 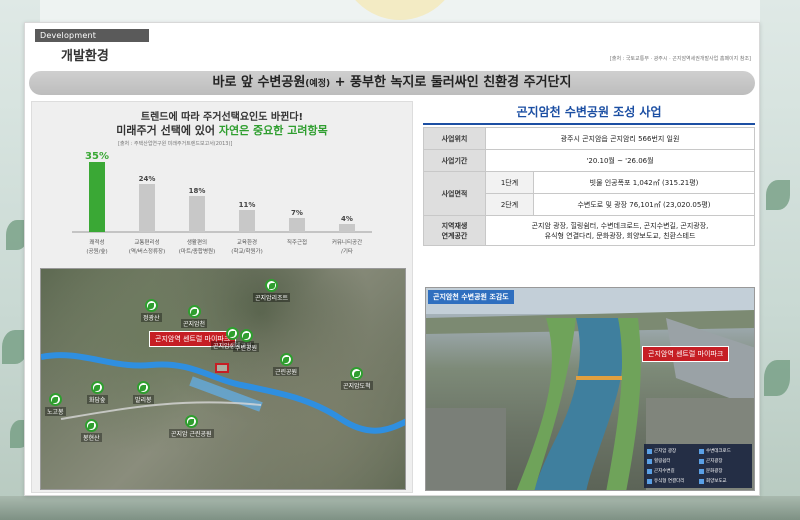 What do you see at coordinates (147, 251) in the screenshot?
I see `chart-category-label: (역/버스정류장)` at bounding box center [147, 251].